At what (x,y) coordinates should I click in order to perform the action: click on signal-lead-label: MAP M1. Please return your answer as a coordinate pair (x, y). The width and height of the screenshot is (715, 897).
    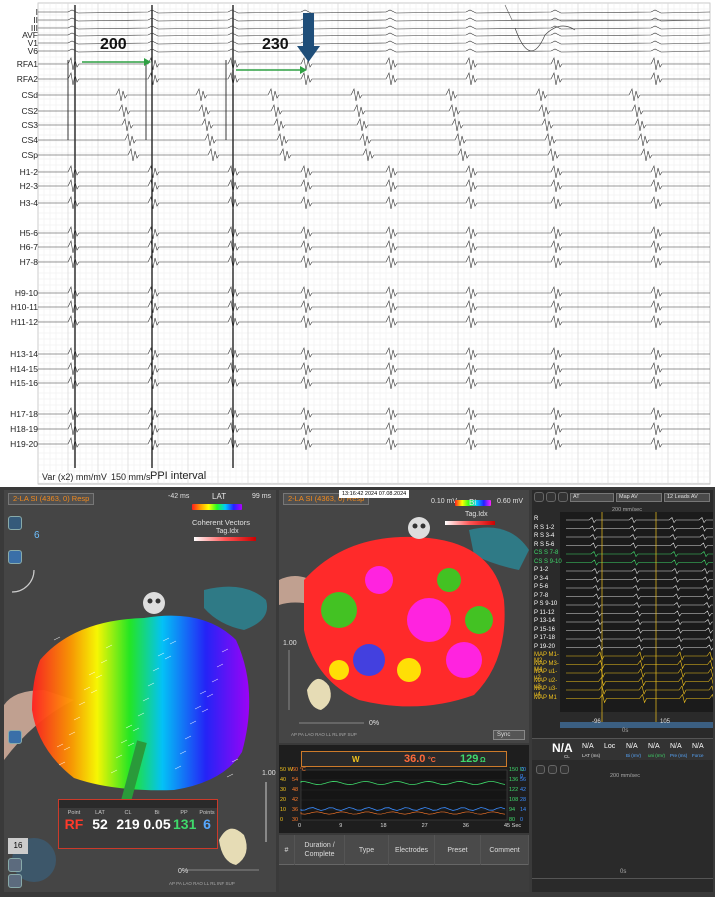
    Looking at the image, I should click on (545, 697).